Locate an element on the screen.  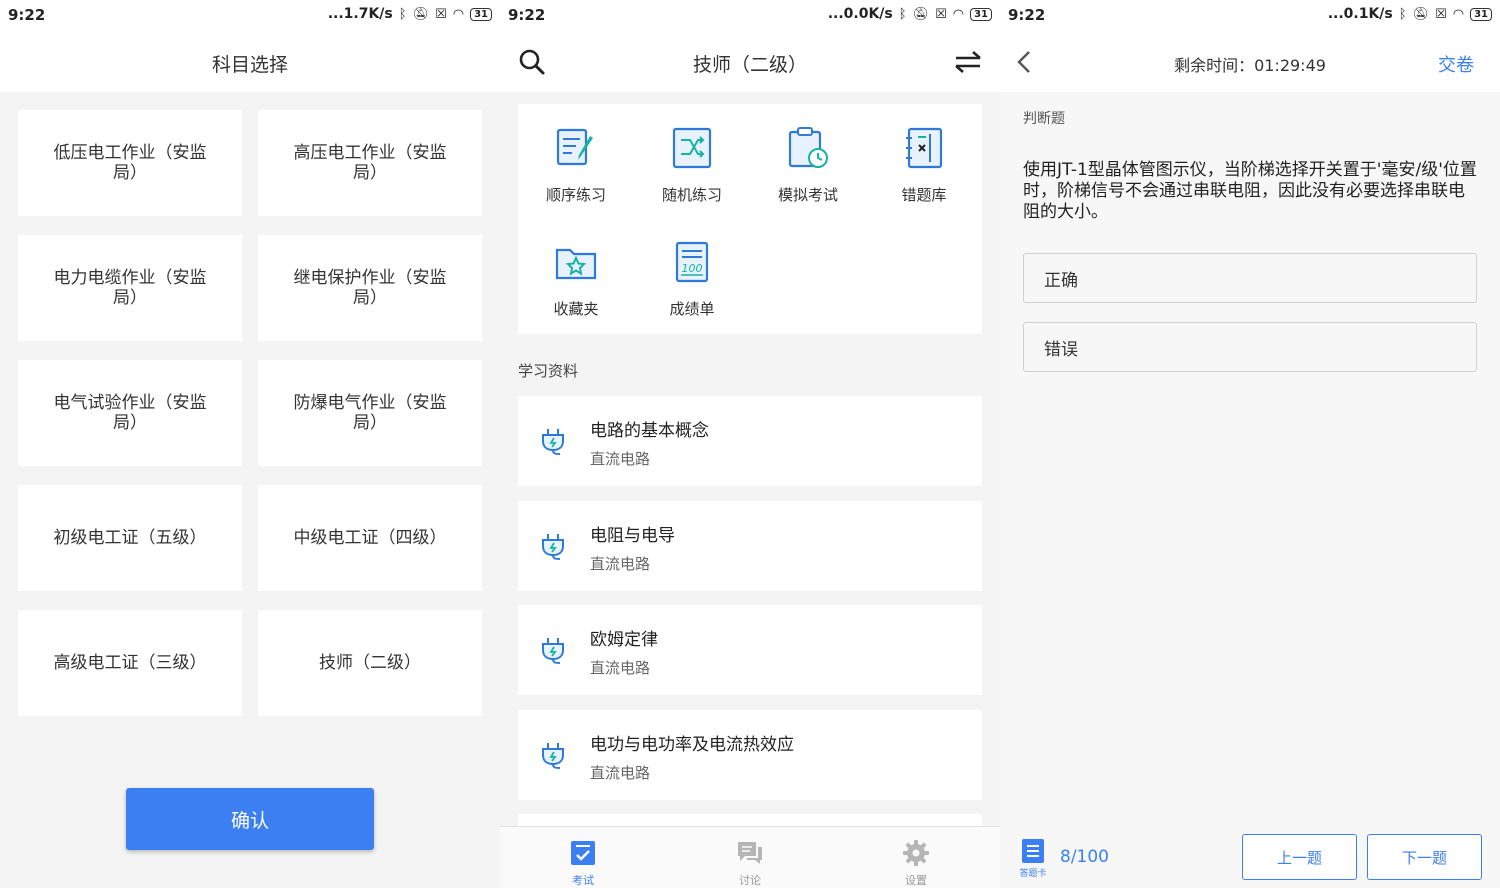
tool-wrong-questions: 错题库 is located at coordinates (924, 165).